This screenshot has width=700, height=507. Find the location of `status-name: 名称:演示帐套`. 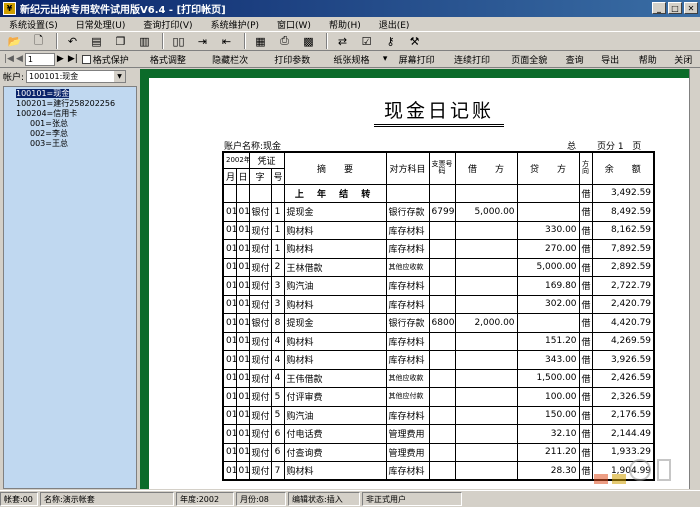

status-name: 名称:演示帐套 is located at coordinates (107, 499).